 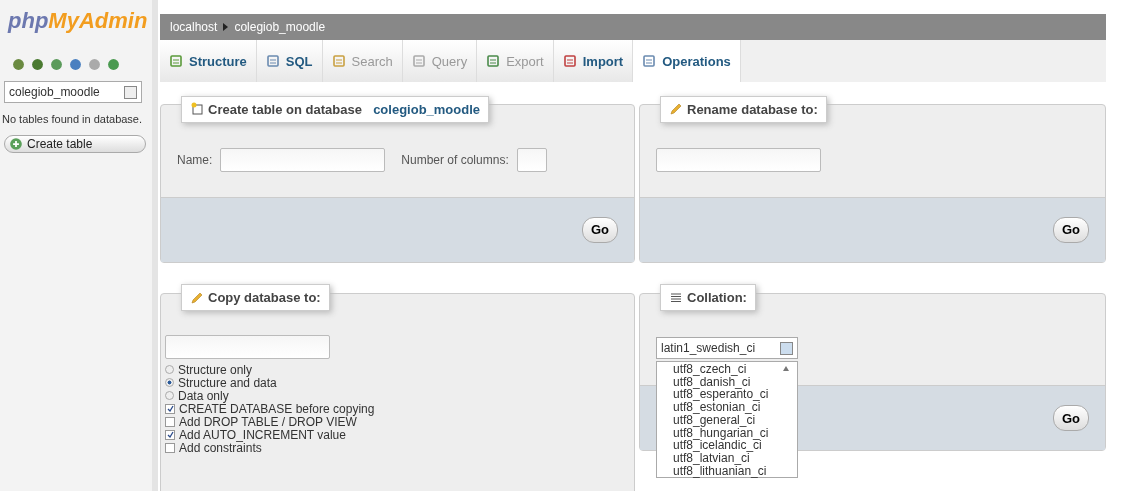 I want to click on copy-name-field, so click(x=247, y=347).